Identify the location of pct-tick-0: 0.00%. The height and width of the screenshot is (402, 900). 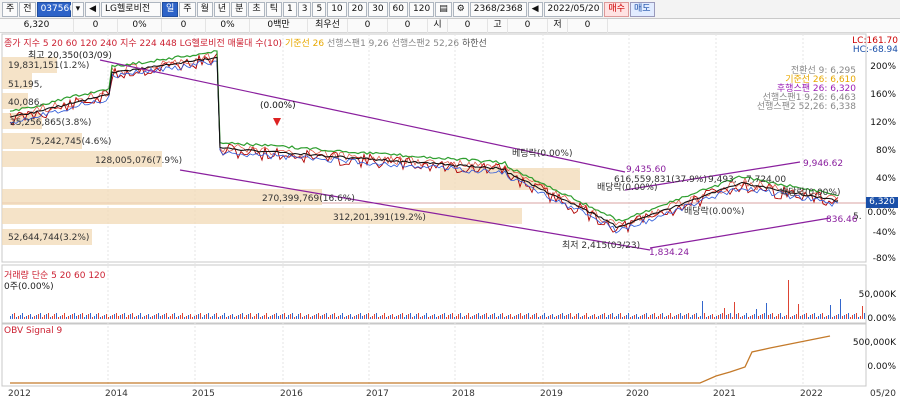
(881, 213).